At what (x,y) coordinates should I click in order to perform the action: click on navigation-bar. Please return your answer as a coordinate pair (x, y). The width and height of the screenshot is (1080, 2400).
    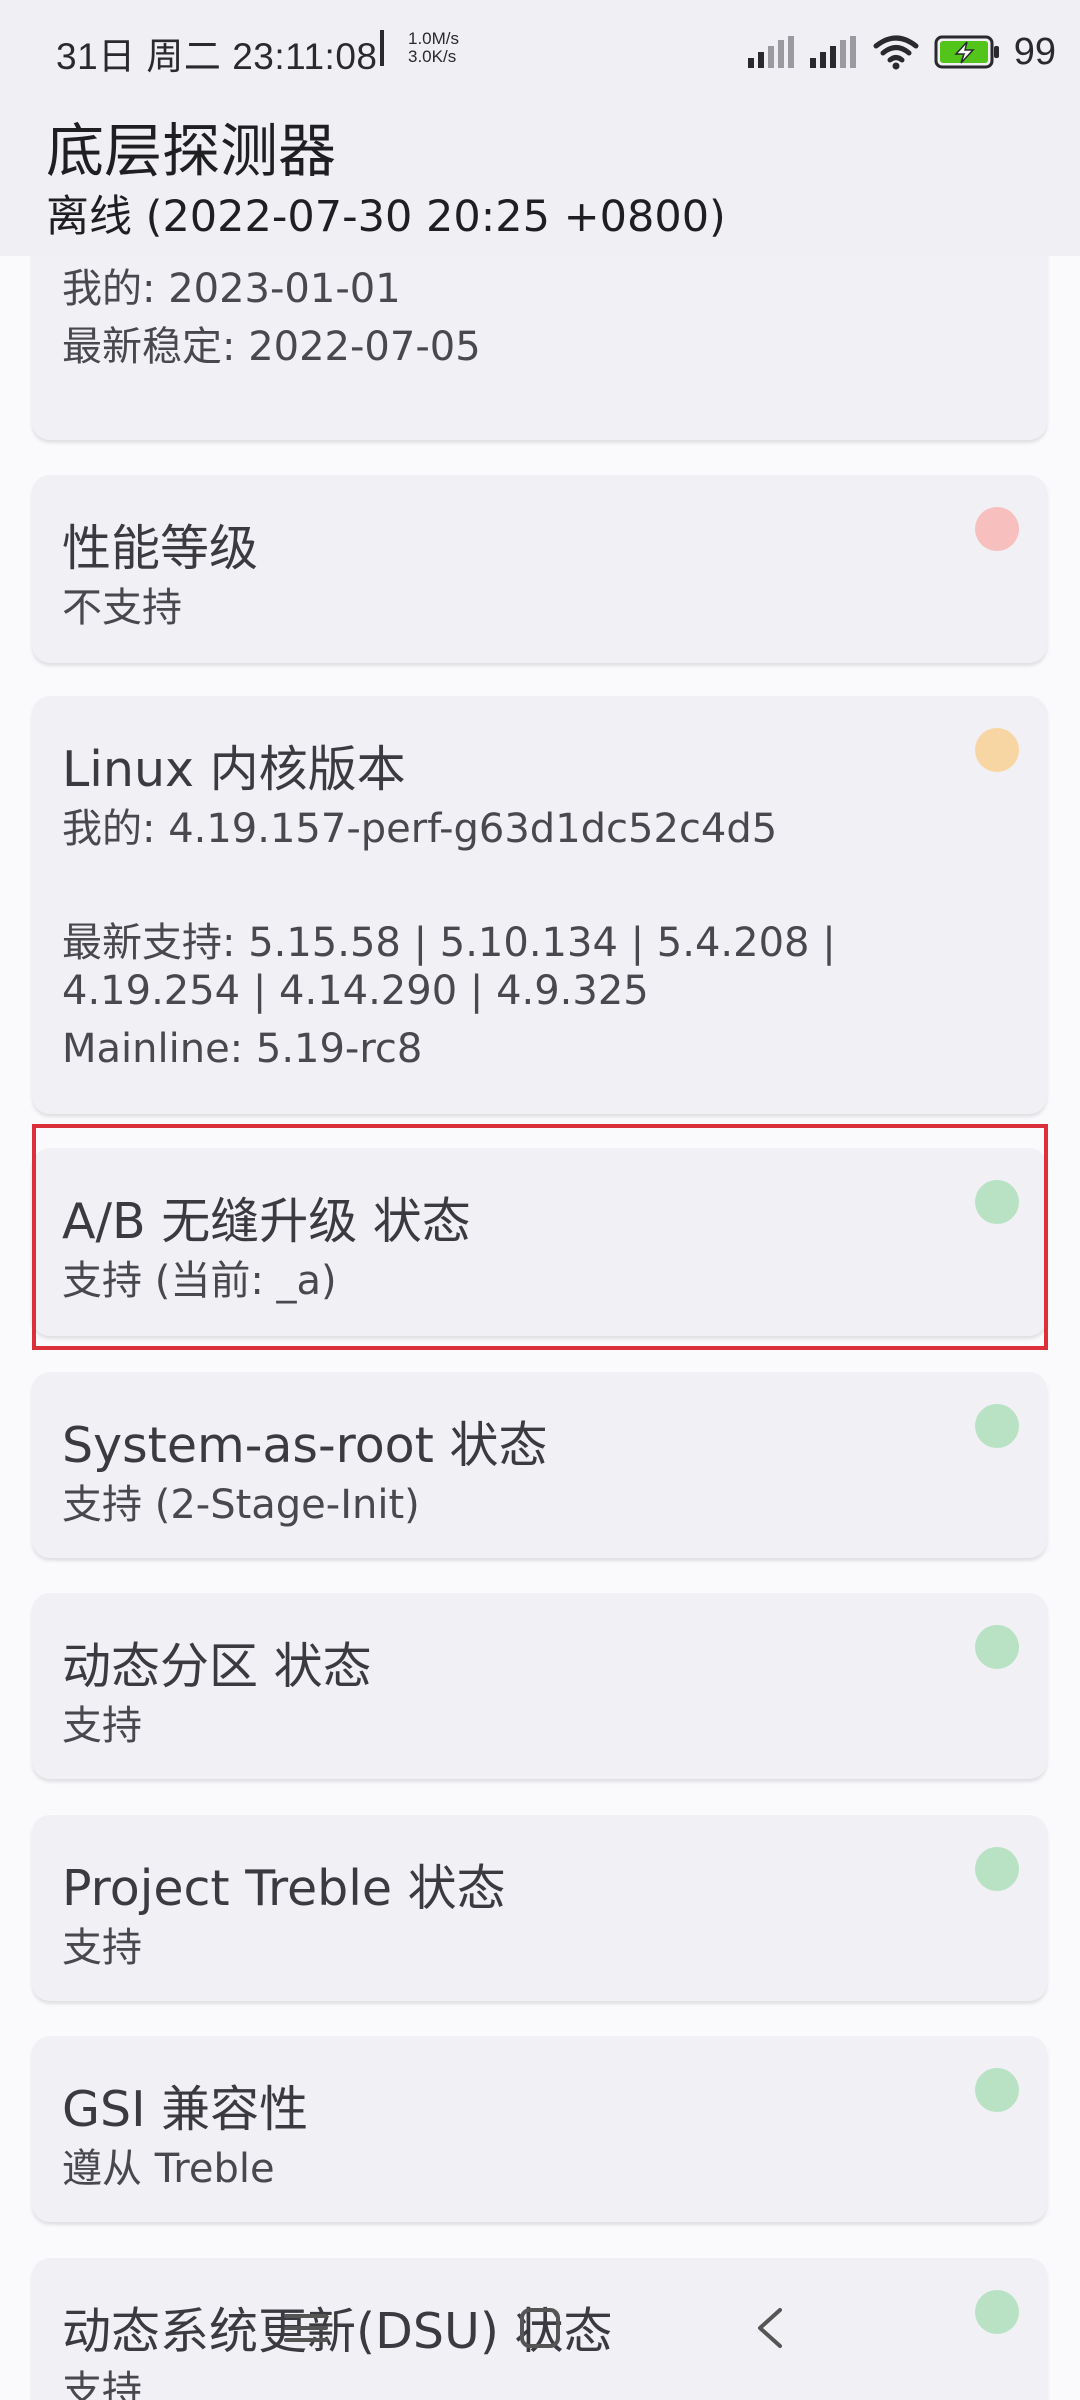
    Looking at the image, I should click on (540, 2339).